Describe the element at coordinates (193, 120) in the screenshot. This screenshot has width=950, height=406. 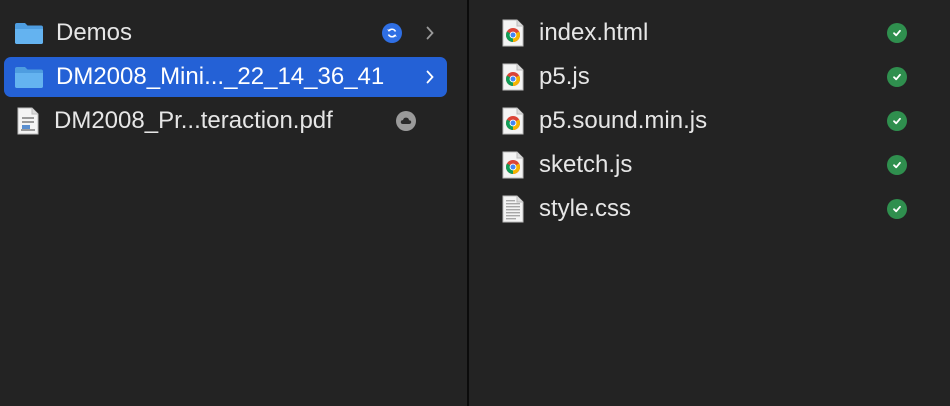
I see `item-name: DM2008_Pr...teraction.pdf` at that location.